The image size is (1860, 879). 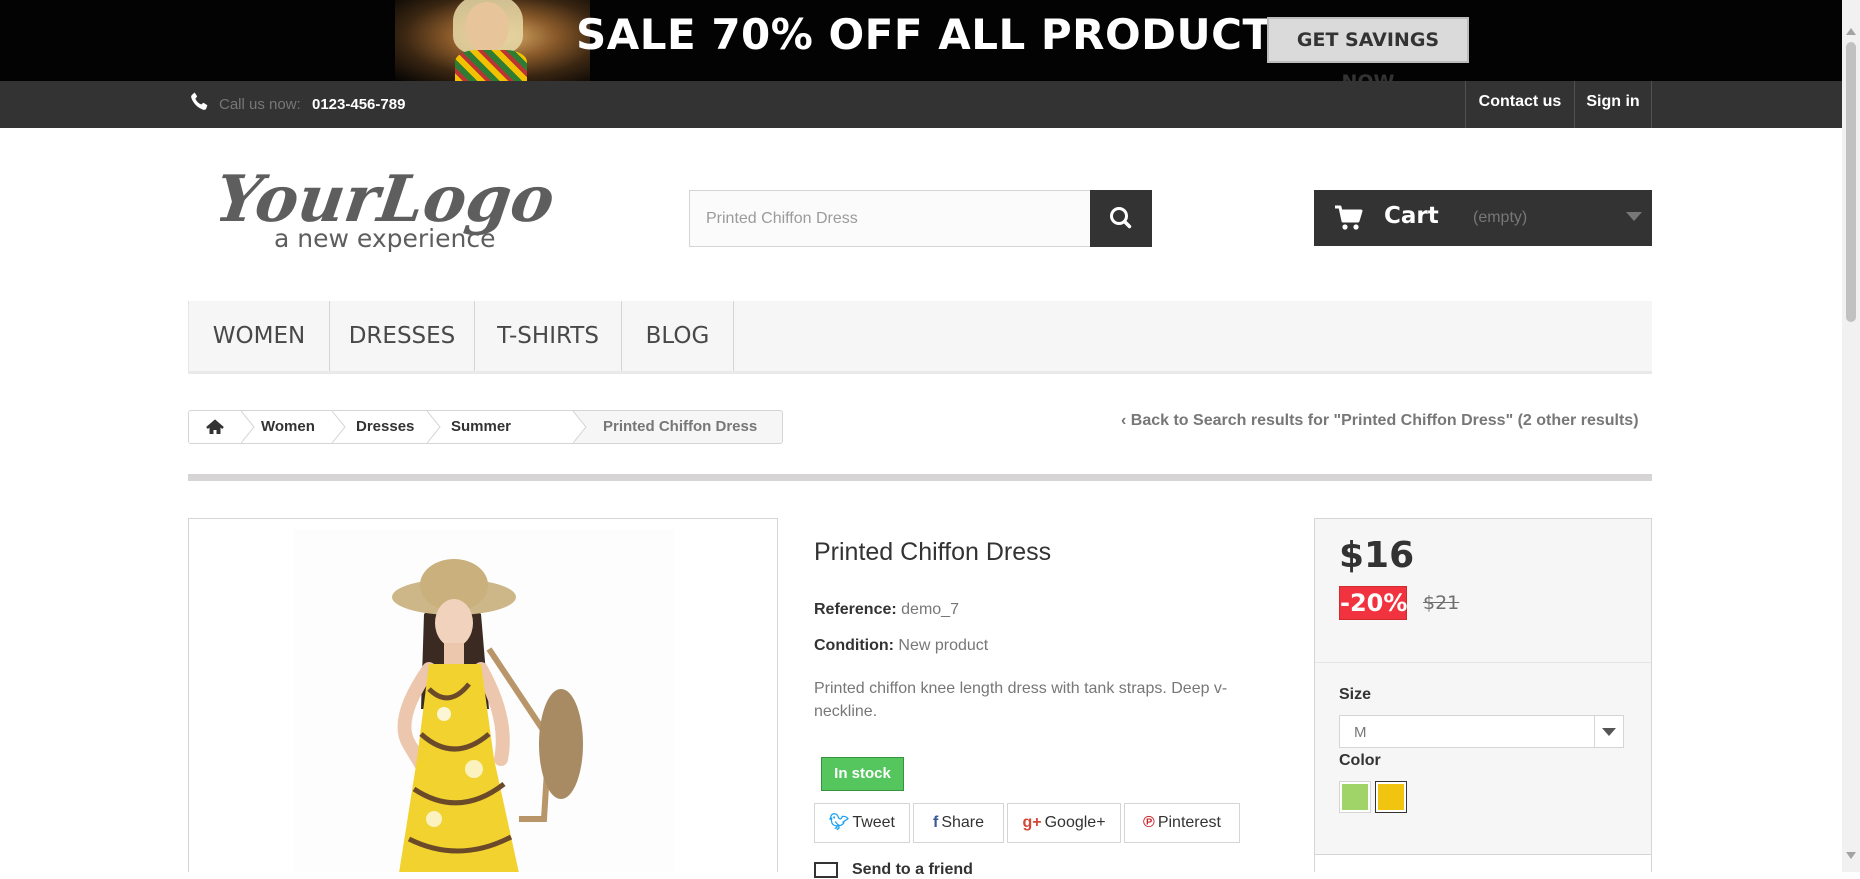 I want to click on cart-label: Cart, so click(x=1411, y=216).